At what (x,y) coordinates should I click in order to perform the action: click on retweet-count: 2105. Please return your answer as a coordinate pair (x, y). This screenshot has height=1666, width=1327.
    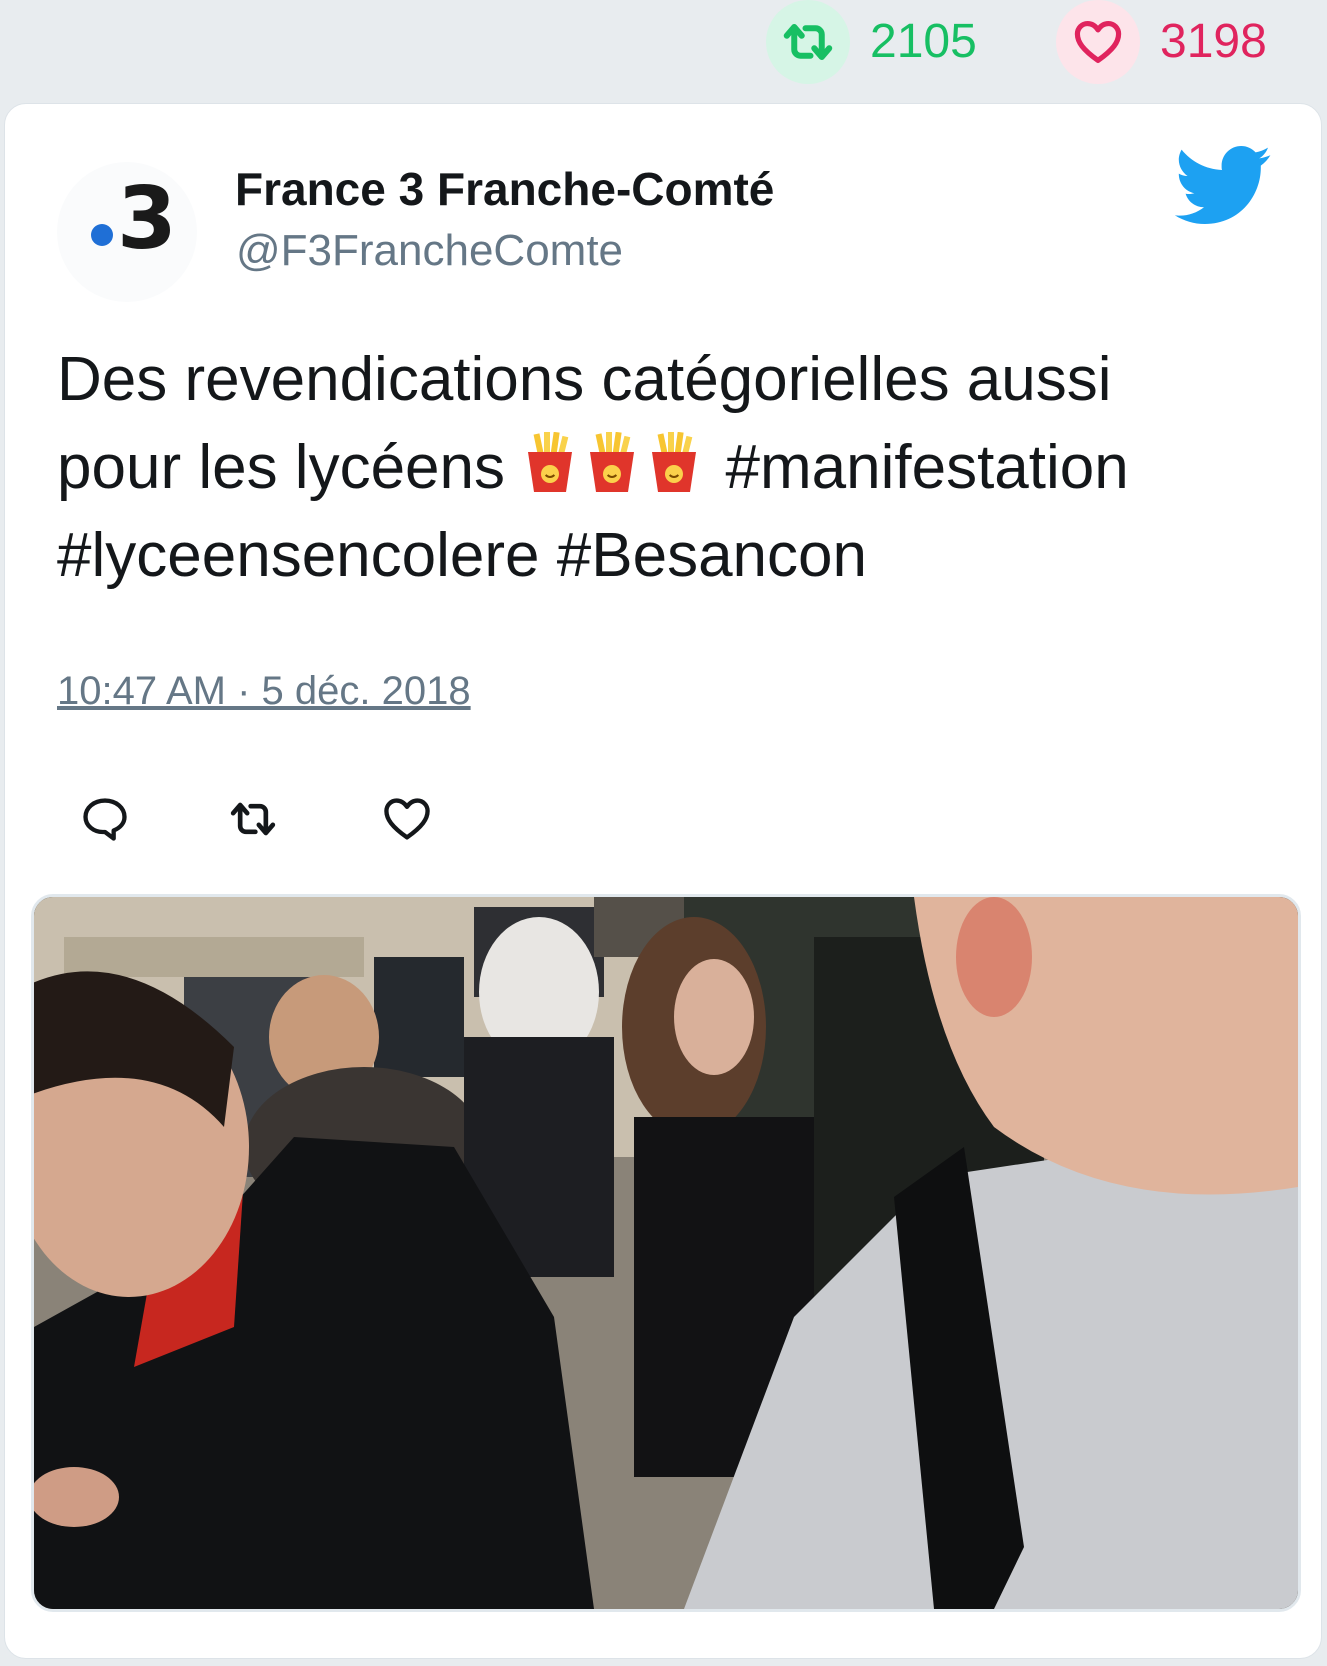
    Looking at the image, I should click on (923, 41).